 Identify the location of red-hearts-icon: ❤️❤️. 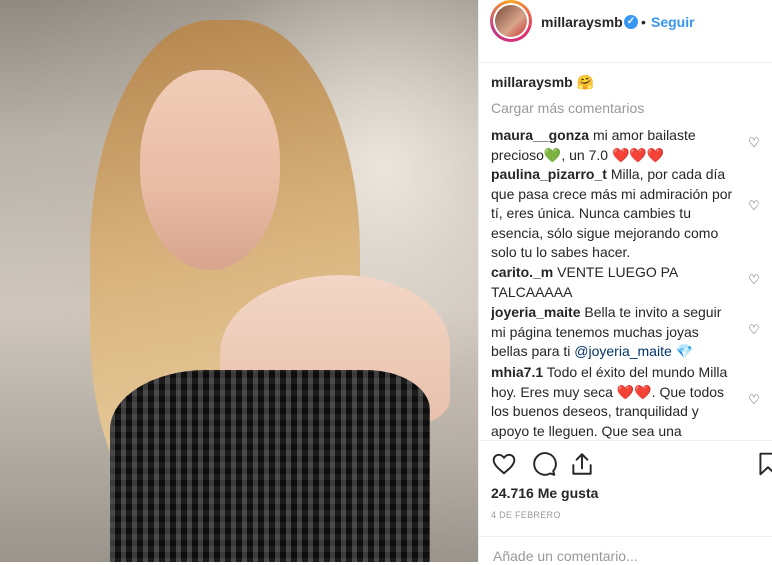
(634, 391).